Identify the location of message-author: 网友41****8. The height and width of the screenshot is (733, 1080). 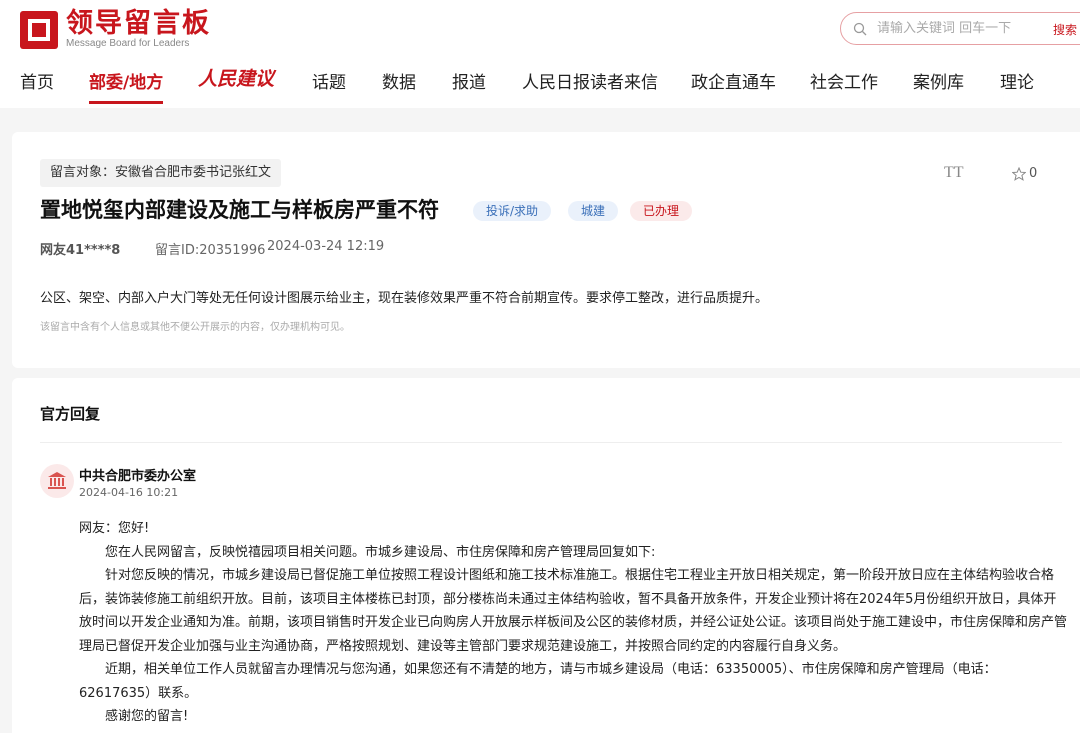
(80, 250).